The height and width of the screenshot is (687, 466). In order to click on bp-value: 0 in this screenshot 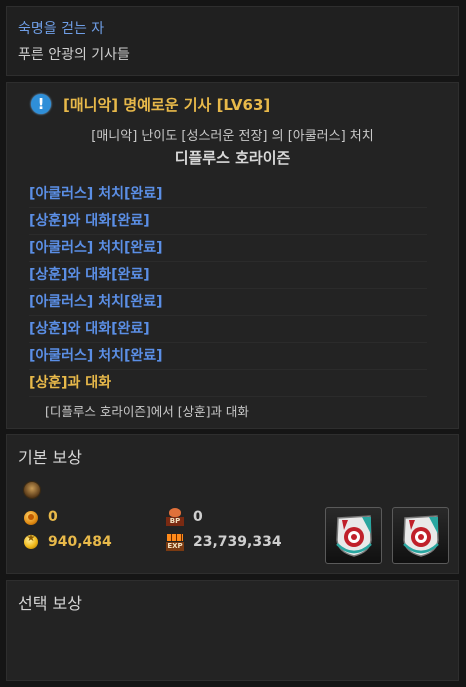, I will do `click(198, 517)`.